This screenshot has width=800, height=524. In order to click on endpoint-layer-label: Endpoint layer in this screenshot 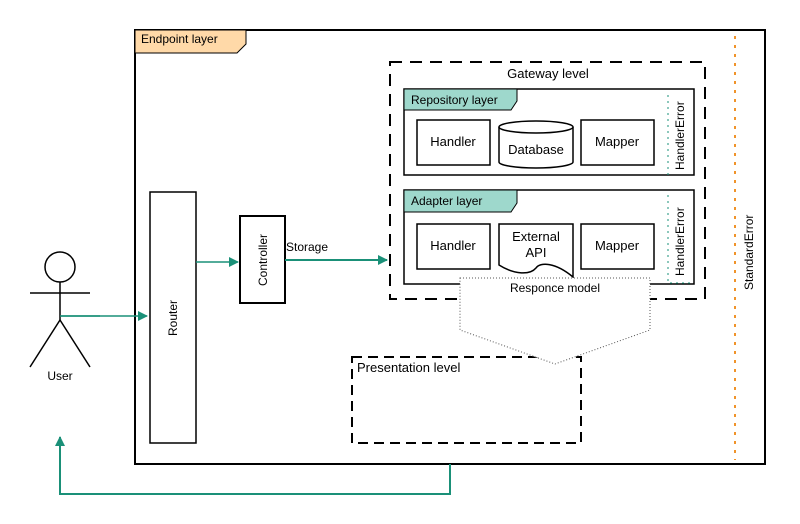, I will do `click(179, 39)`.